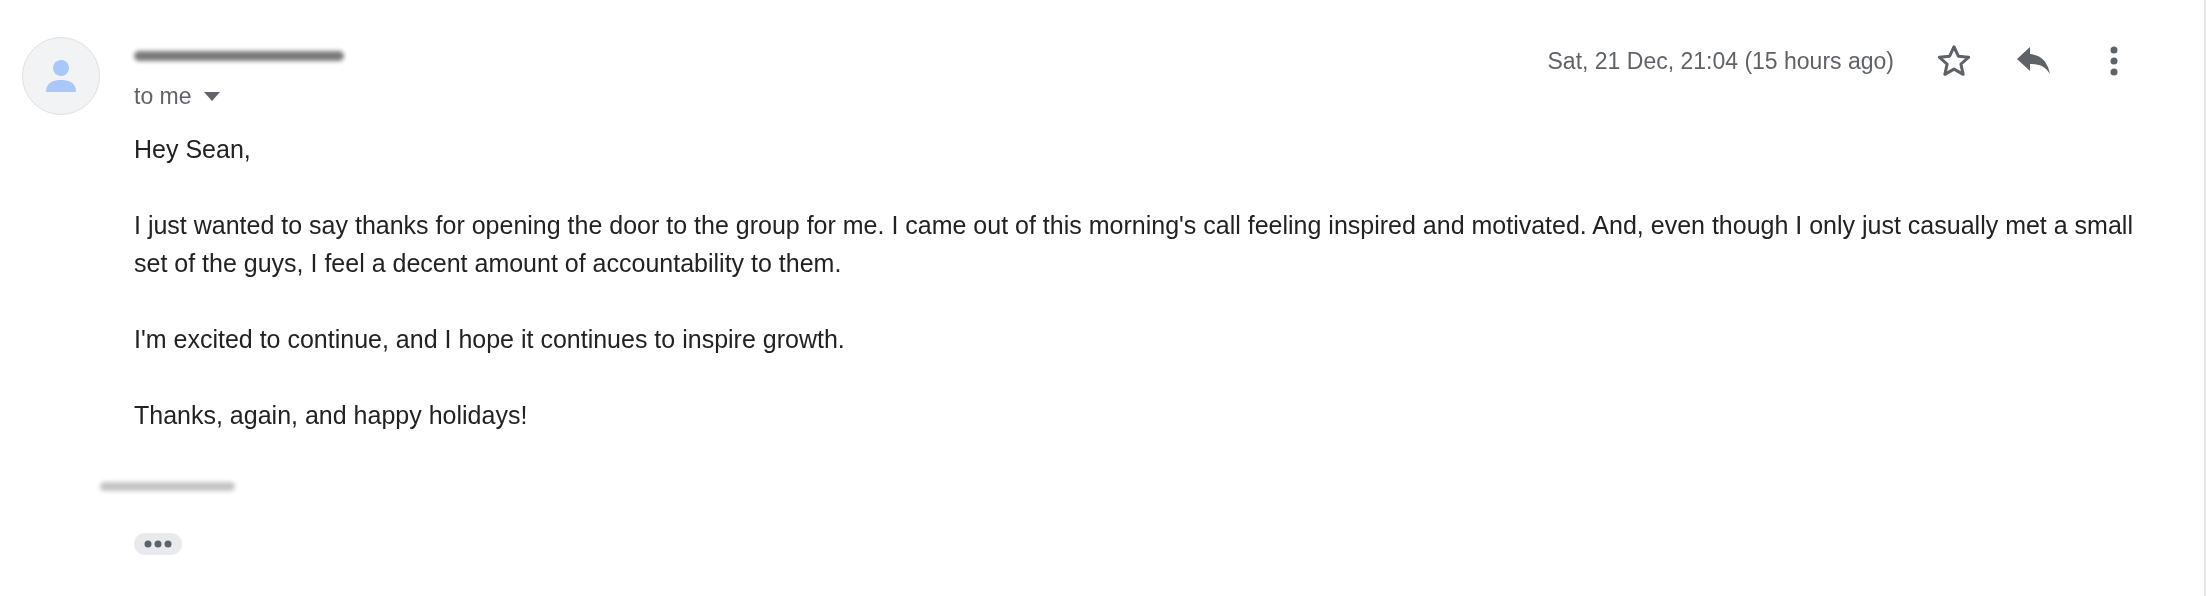 The height and width of the screenshot is (596, 2206). What do you see at coordinates (331, 415) in the screenshot?
I see `message-paragraph: Thanks, again, and happy holidays!` at bounding box center [331, 415].